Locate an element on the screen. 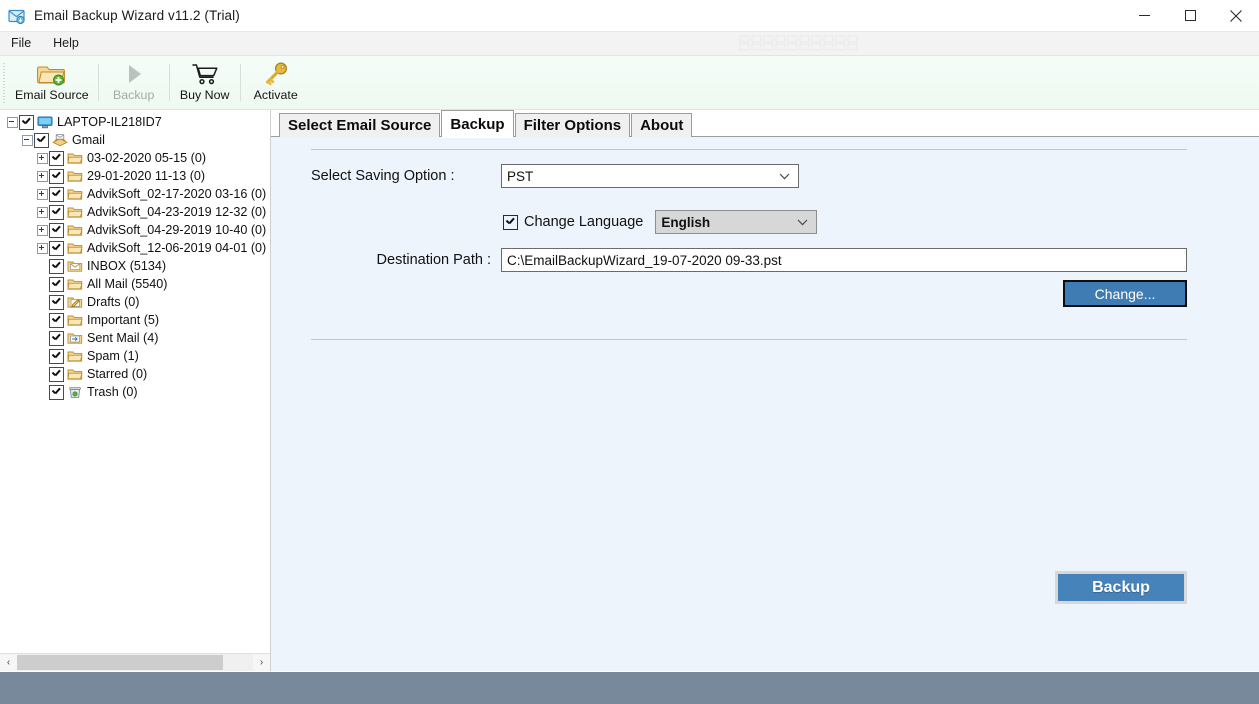 The height and width of the screenshot is (704, 1259). tree-node-label: AdvikSoft_02-17-2020 03-16 (0) is located at coordinates (177, 194).